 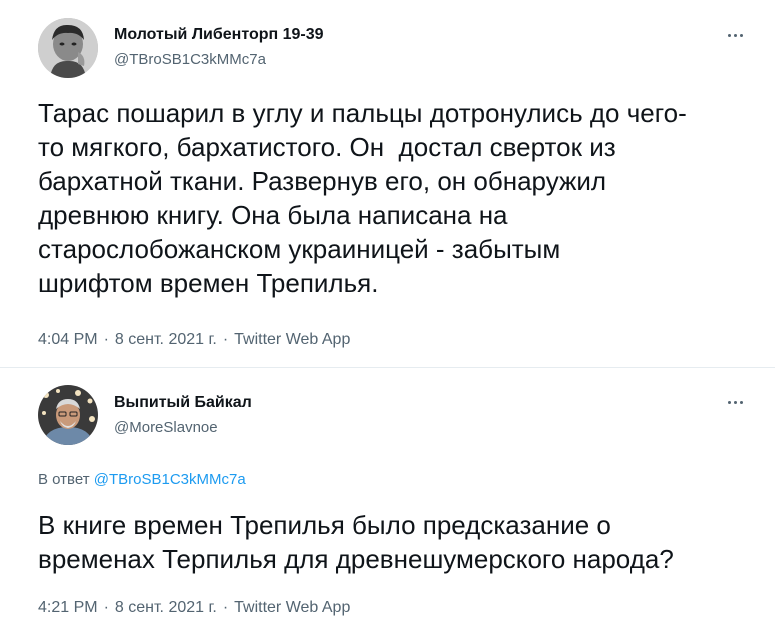 I want to click on reply-to-handle-link: @TBroSB1C3kMMc7a, so click(x=170, y=479).